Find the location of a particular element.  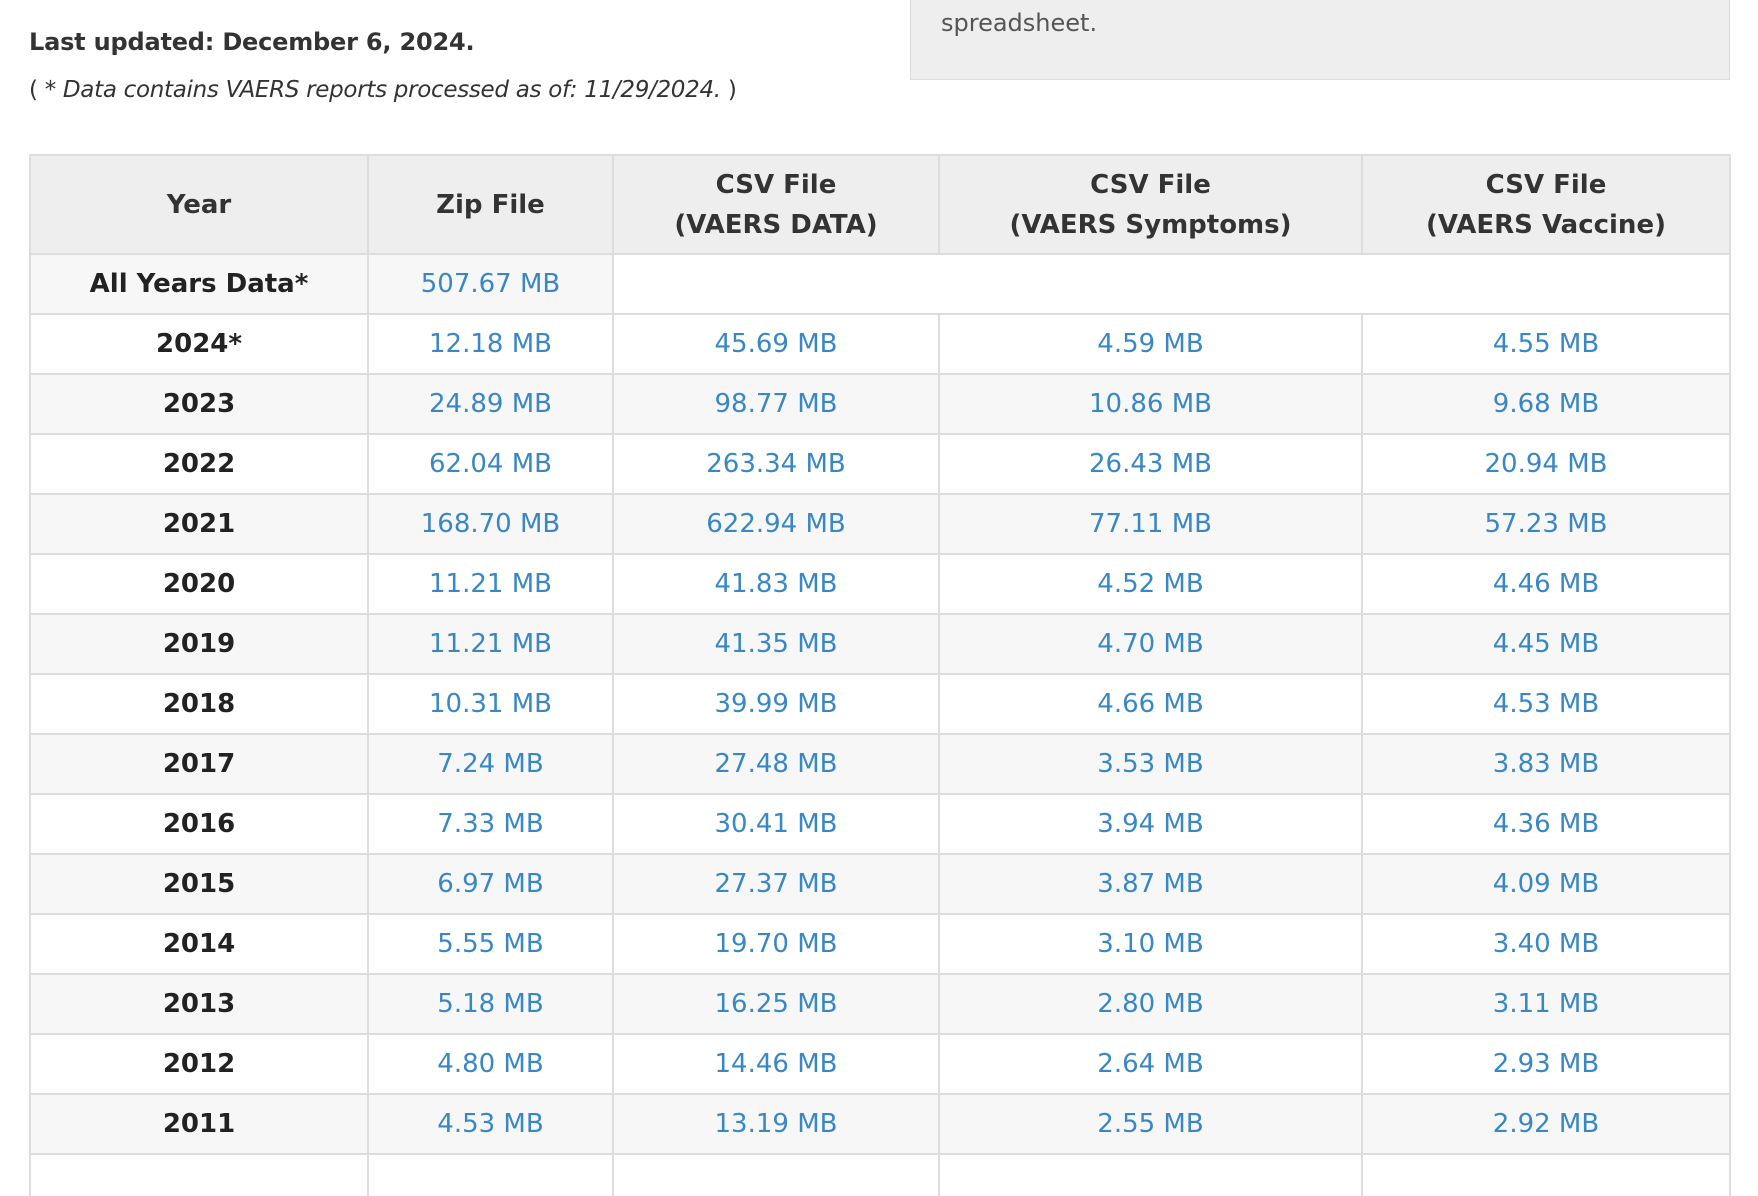

csv-symptoms-cell: 3.10 MB is located at coordinates (1150, 944).